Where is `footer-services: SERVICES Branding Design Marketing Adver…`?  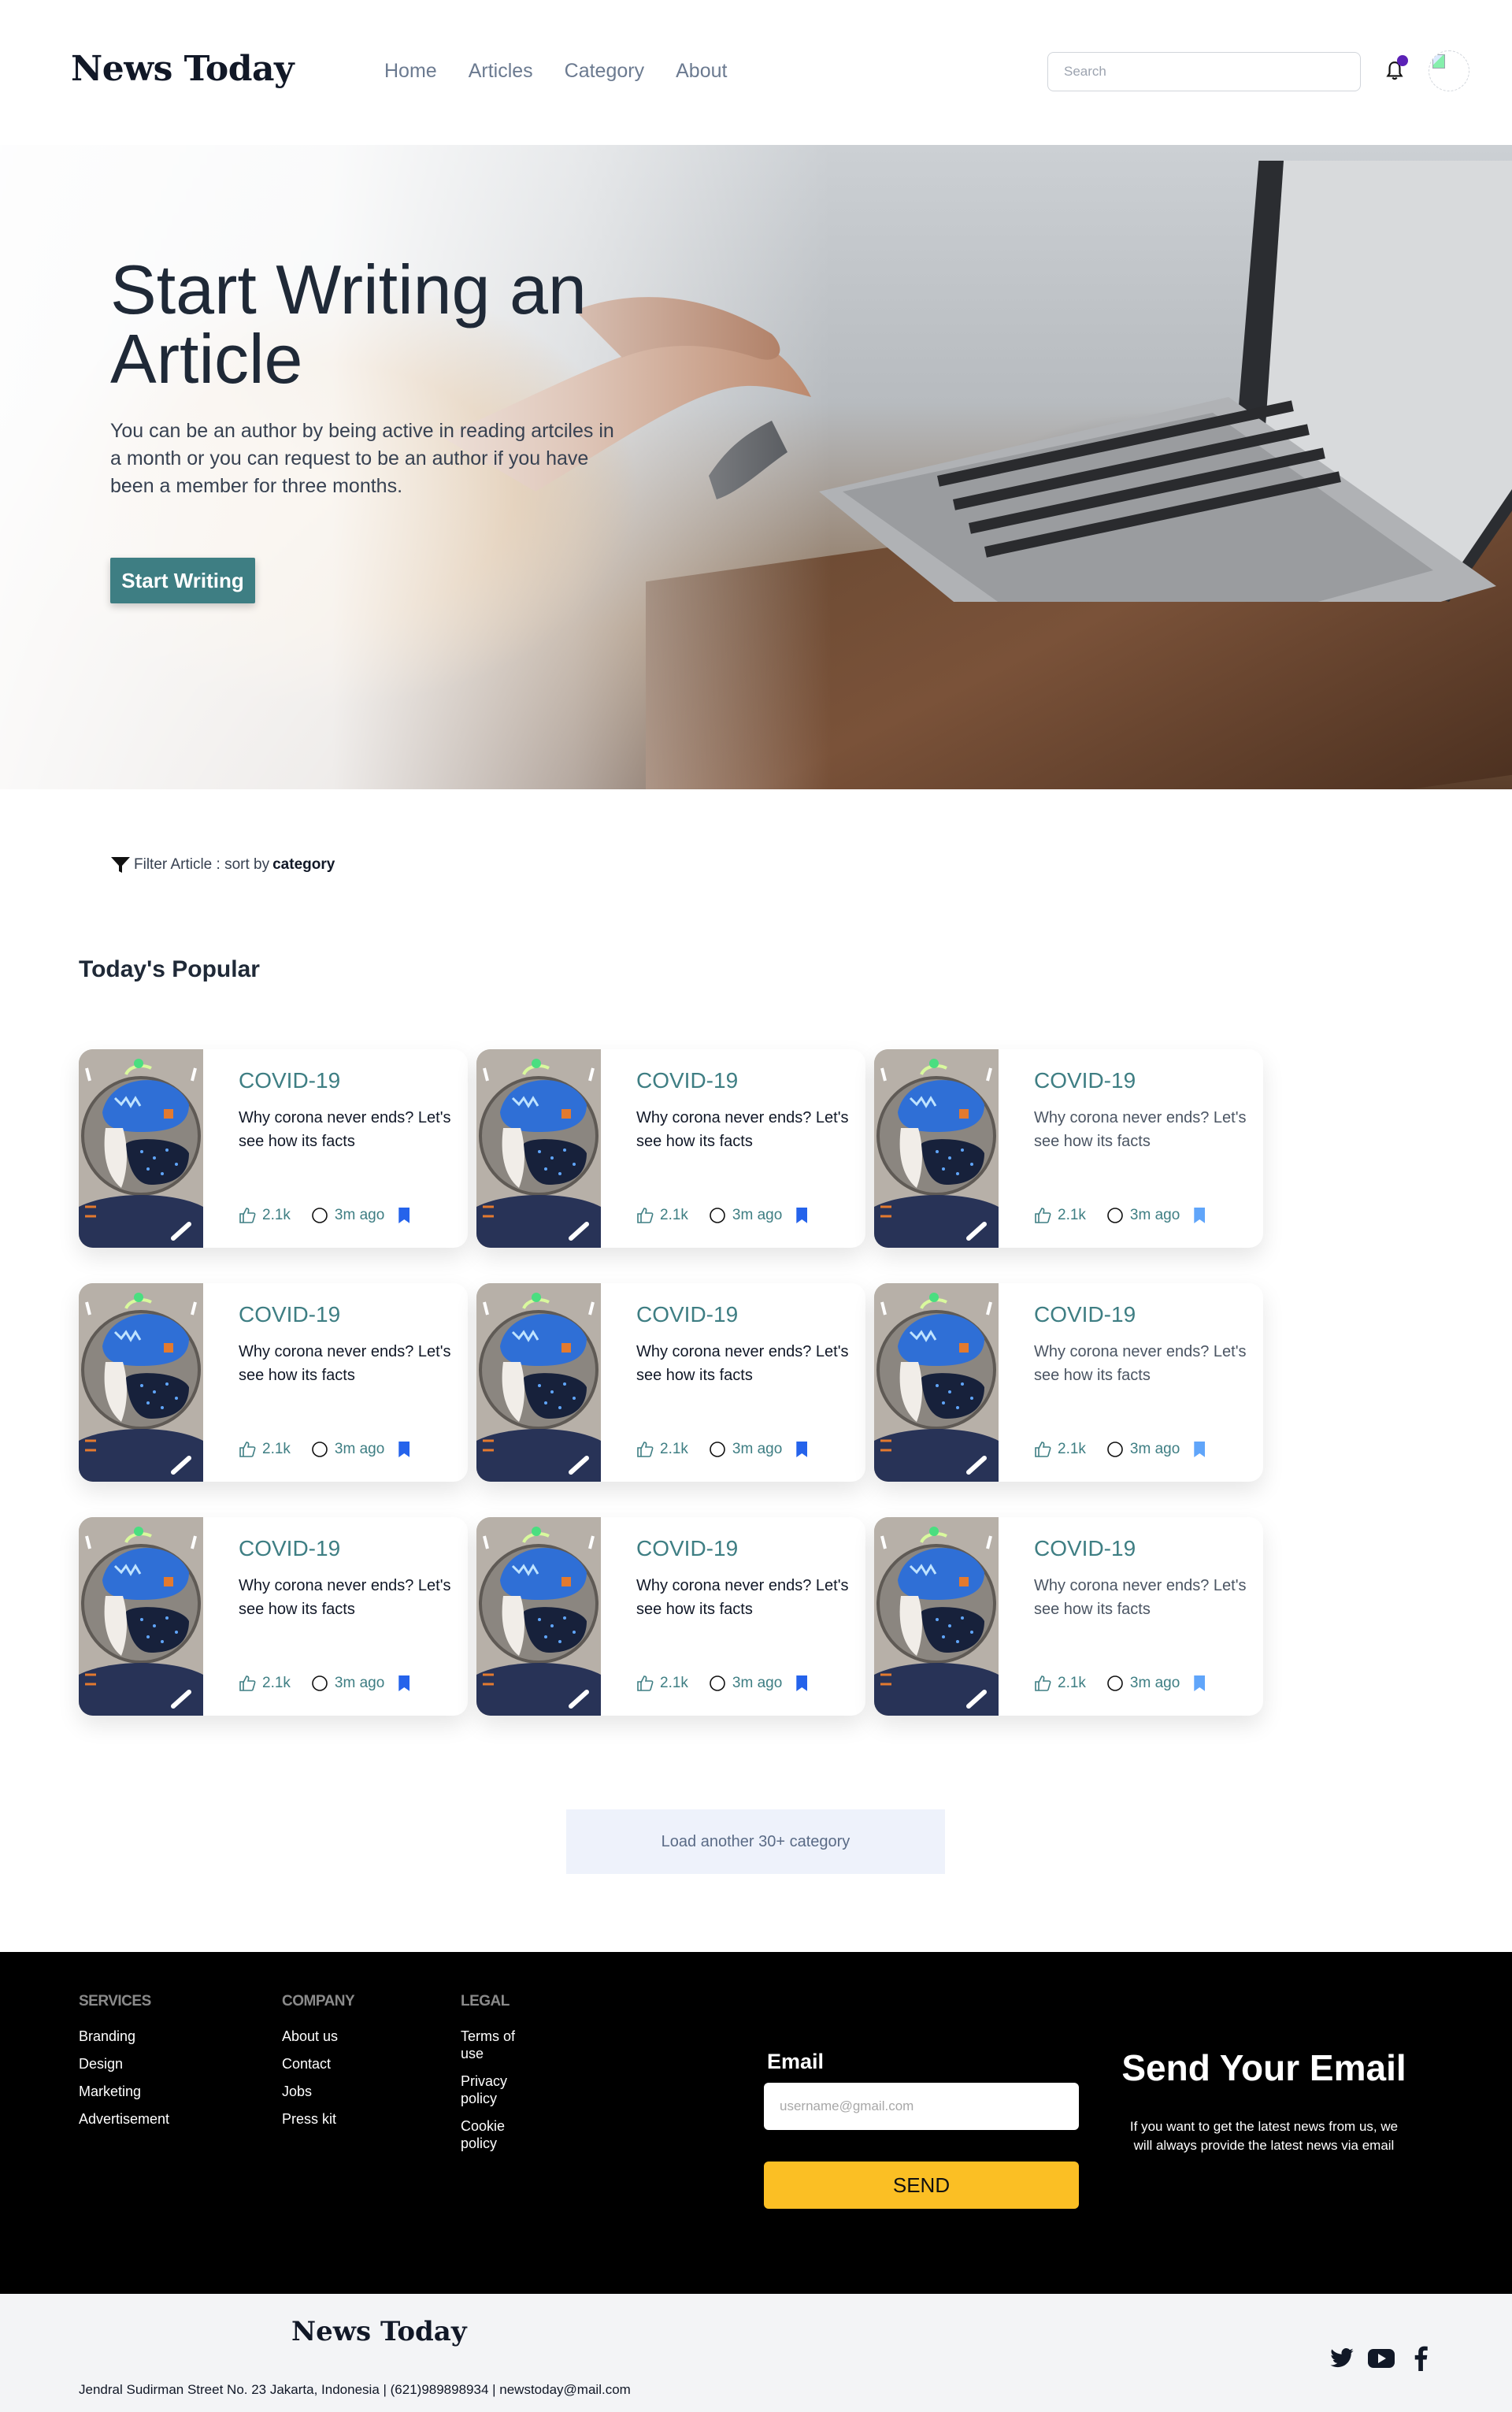
footer-services: SERVICES Branding Design Marketing Adver… is located at coordinates (124, 2066).